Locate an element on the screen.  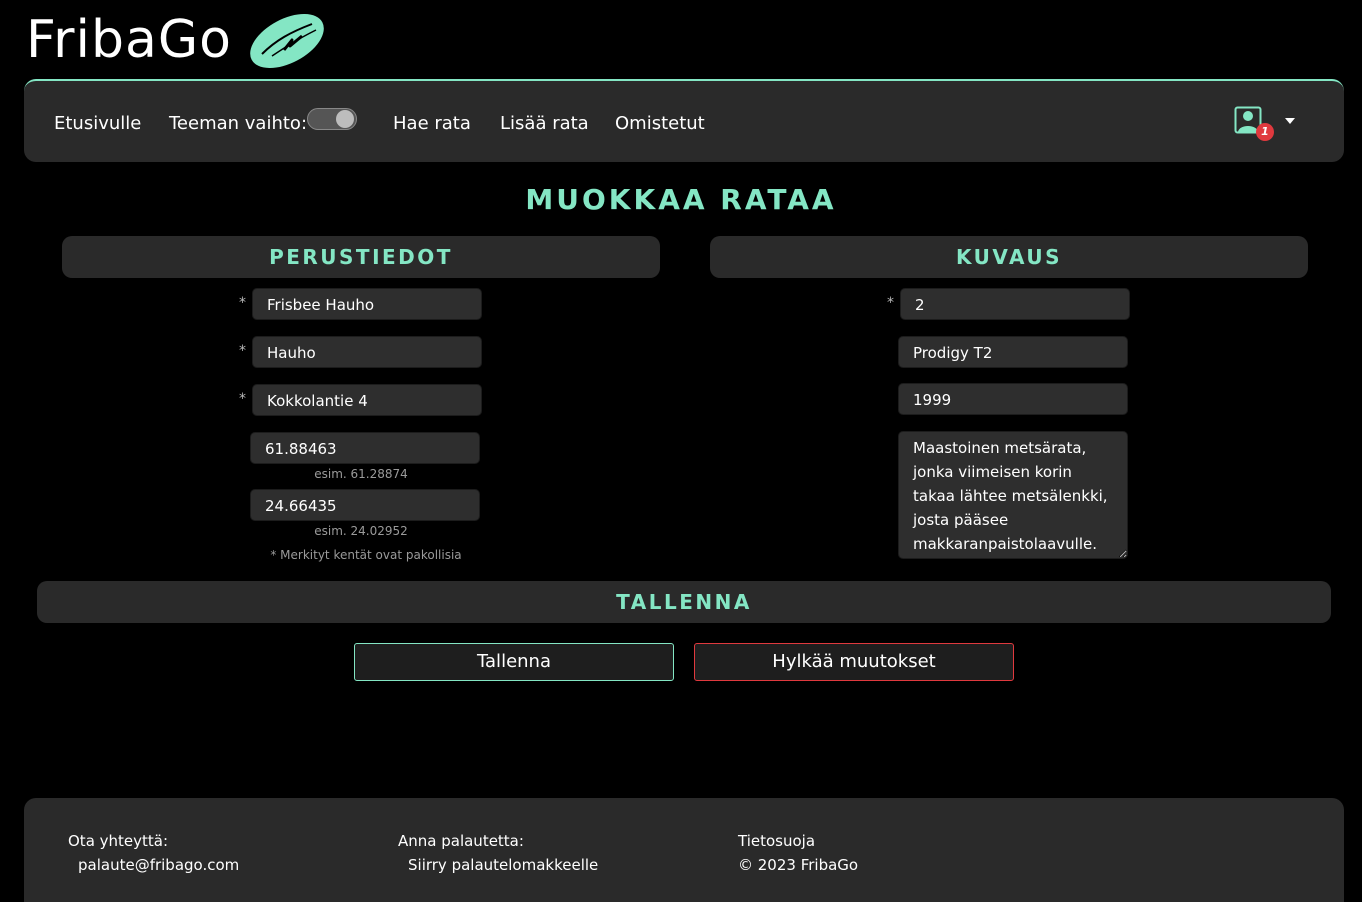
required-fields-note: * Merkityt kentät ovat pakollisia is located at coordinates (366, 555).